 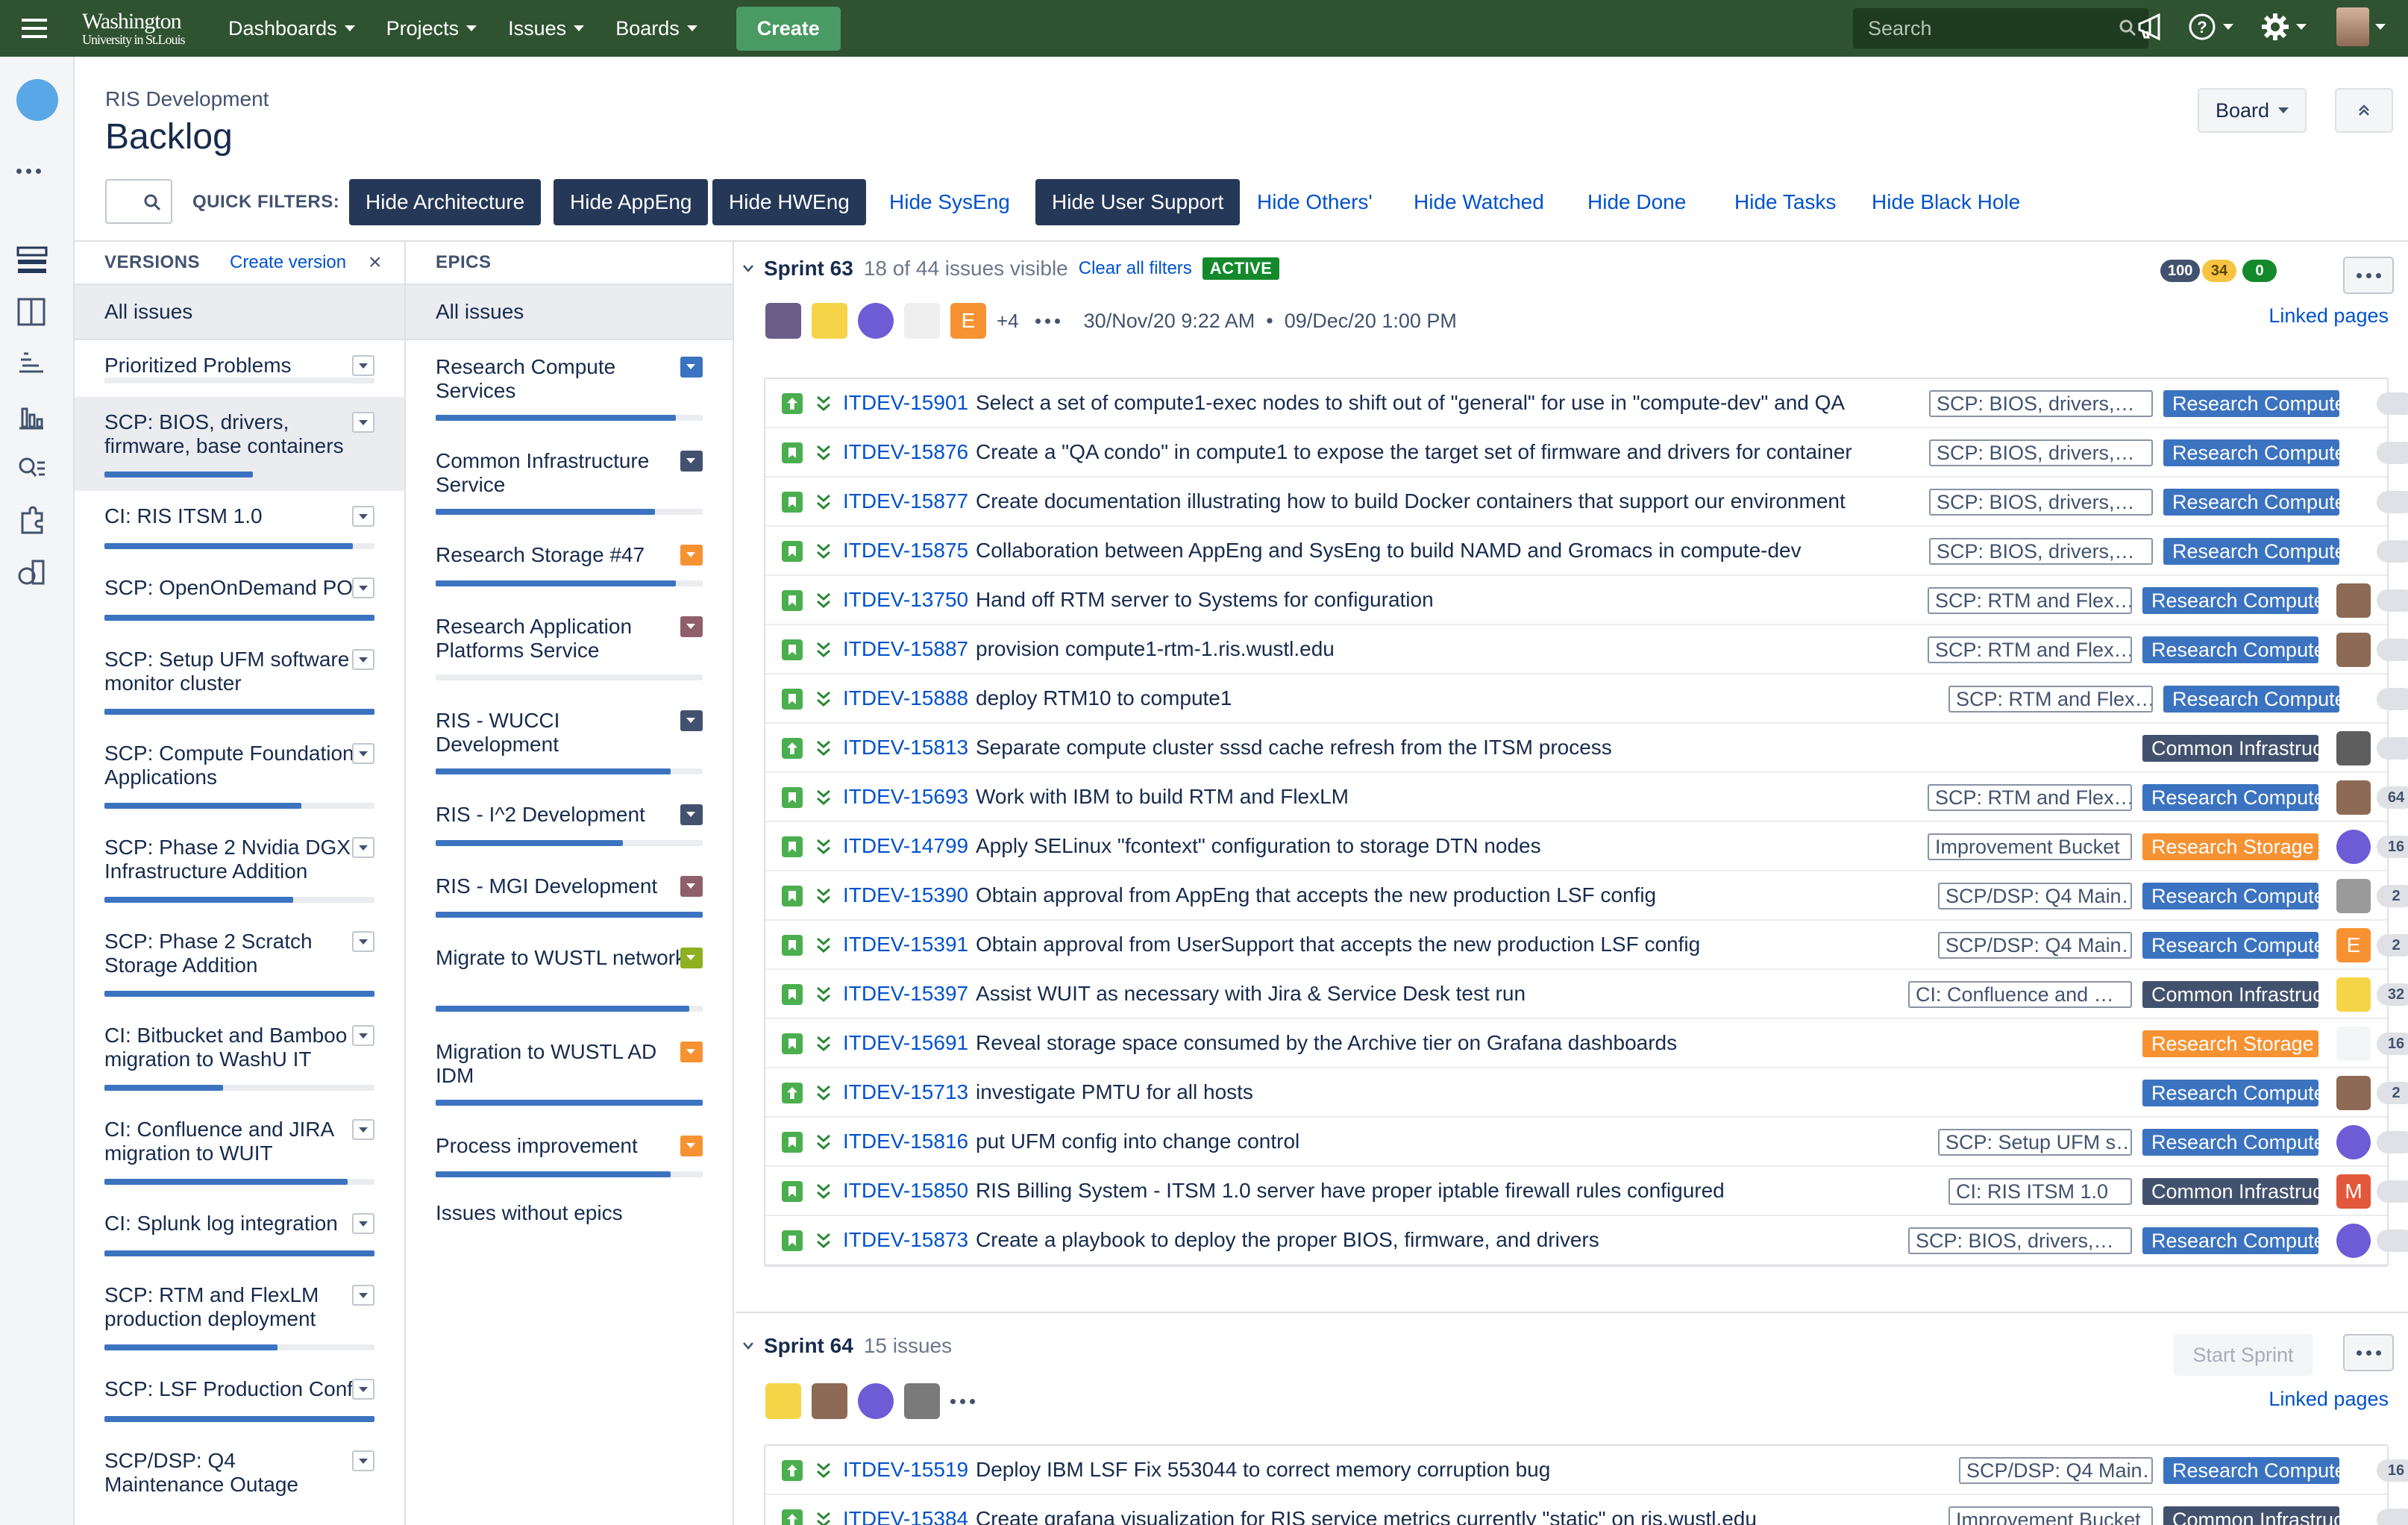 What do you see at coordinates (240, 1234) in the screenshot?
I see `version-item: CI: Splunk log integration` at bounding box center [240, 1234].